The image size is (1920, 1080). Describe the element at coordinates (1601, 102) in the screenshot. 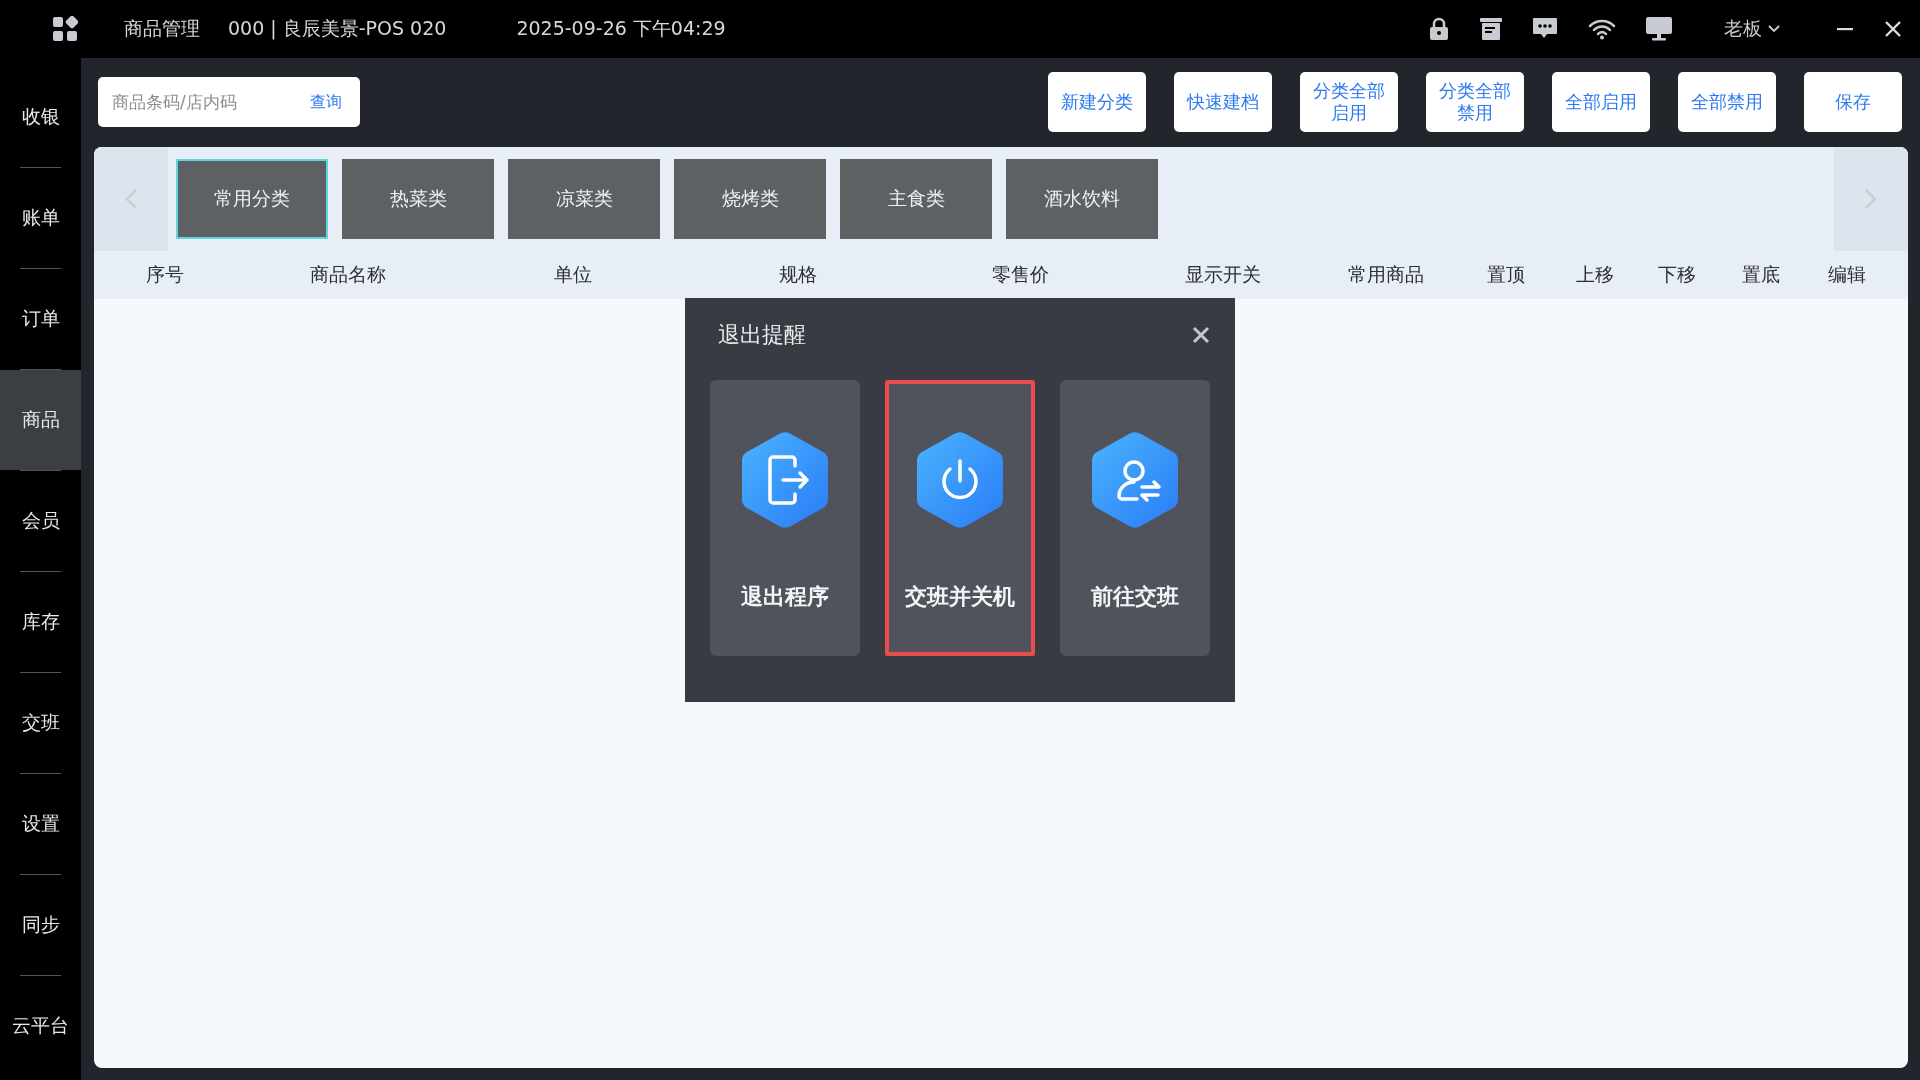

I see `toolbar-button: 全部启用` at that location.